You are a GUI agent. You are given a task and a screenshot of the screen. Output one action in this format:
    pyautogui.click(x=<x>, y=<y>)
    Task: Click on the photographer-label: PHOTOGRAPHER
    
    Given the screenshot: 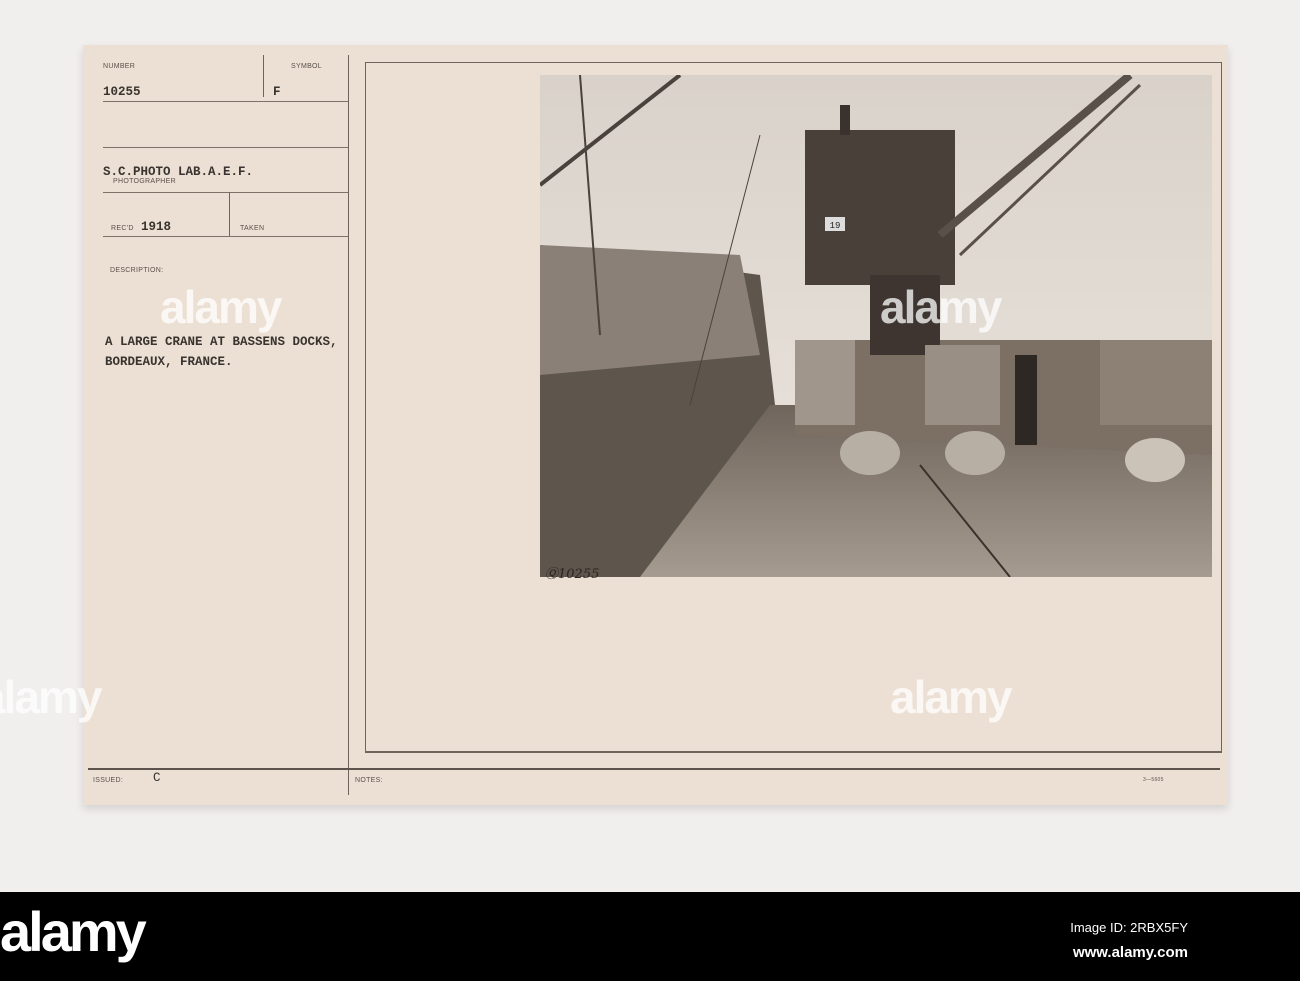 What is the action you would take?
    pyautogui.click(x=144, y=181)
    